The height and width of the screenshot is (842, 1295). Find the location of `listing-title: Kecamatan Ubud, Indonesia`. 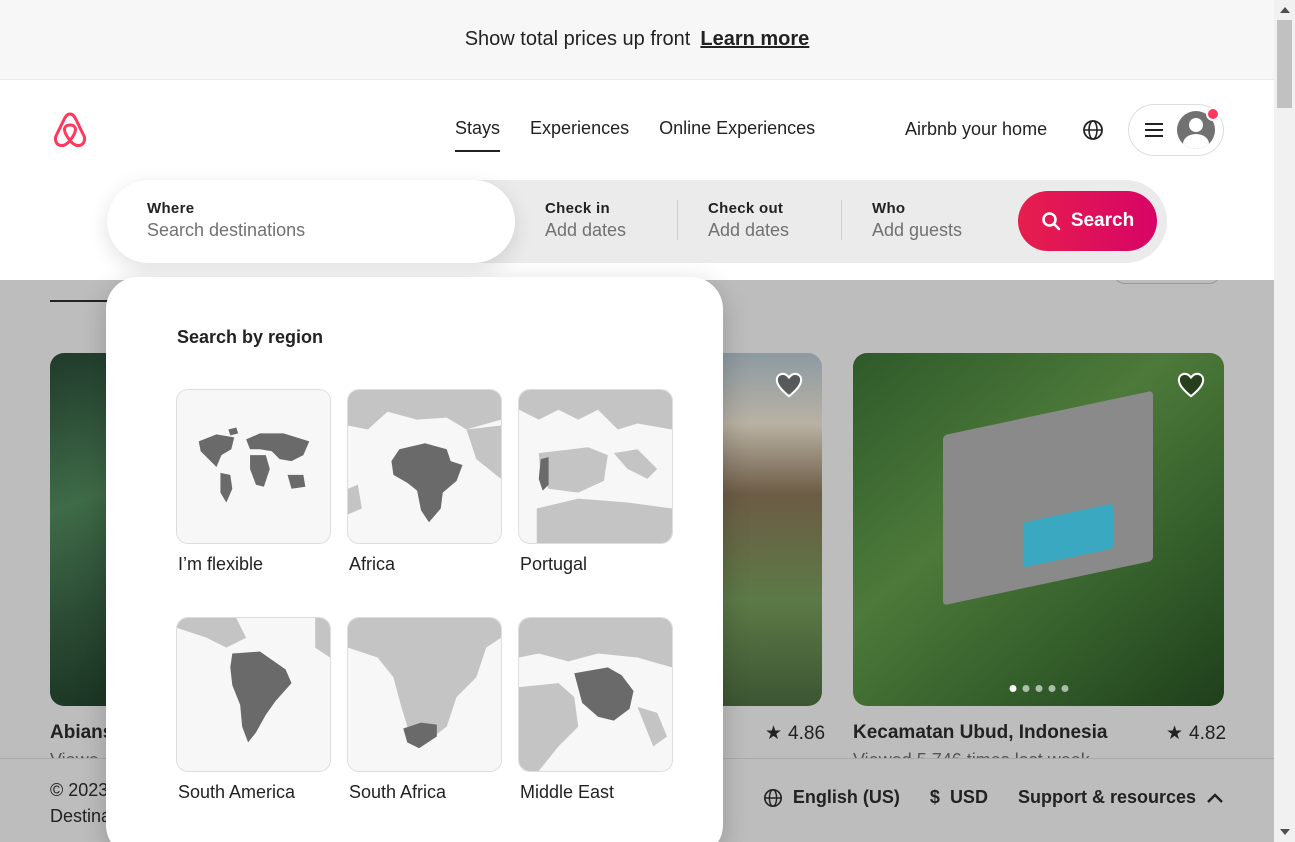

listing-title: Kecamatan Ubud, Indonesia is located at coordinates (980, 733).